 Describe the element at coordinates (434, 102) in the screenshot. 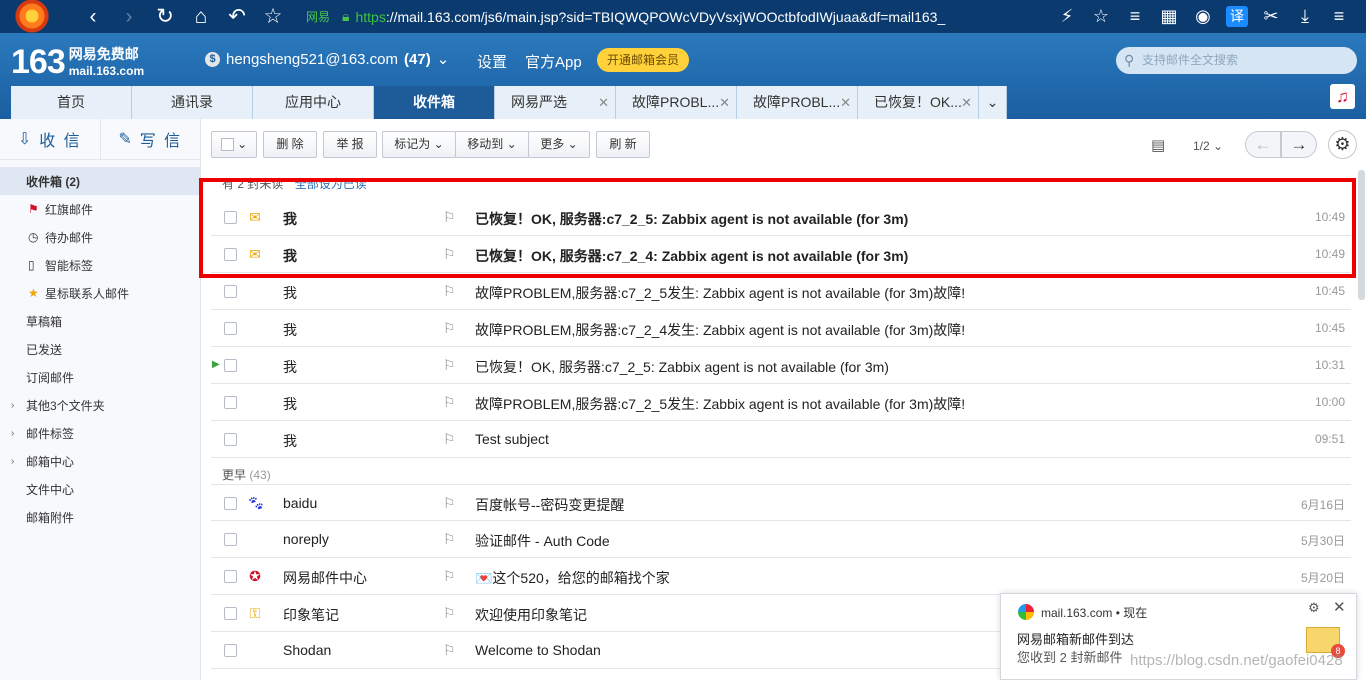

I see `tab-inbox: 收件箱` at that location.